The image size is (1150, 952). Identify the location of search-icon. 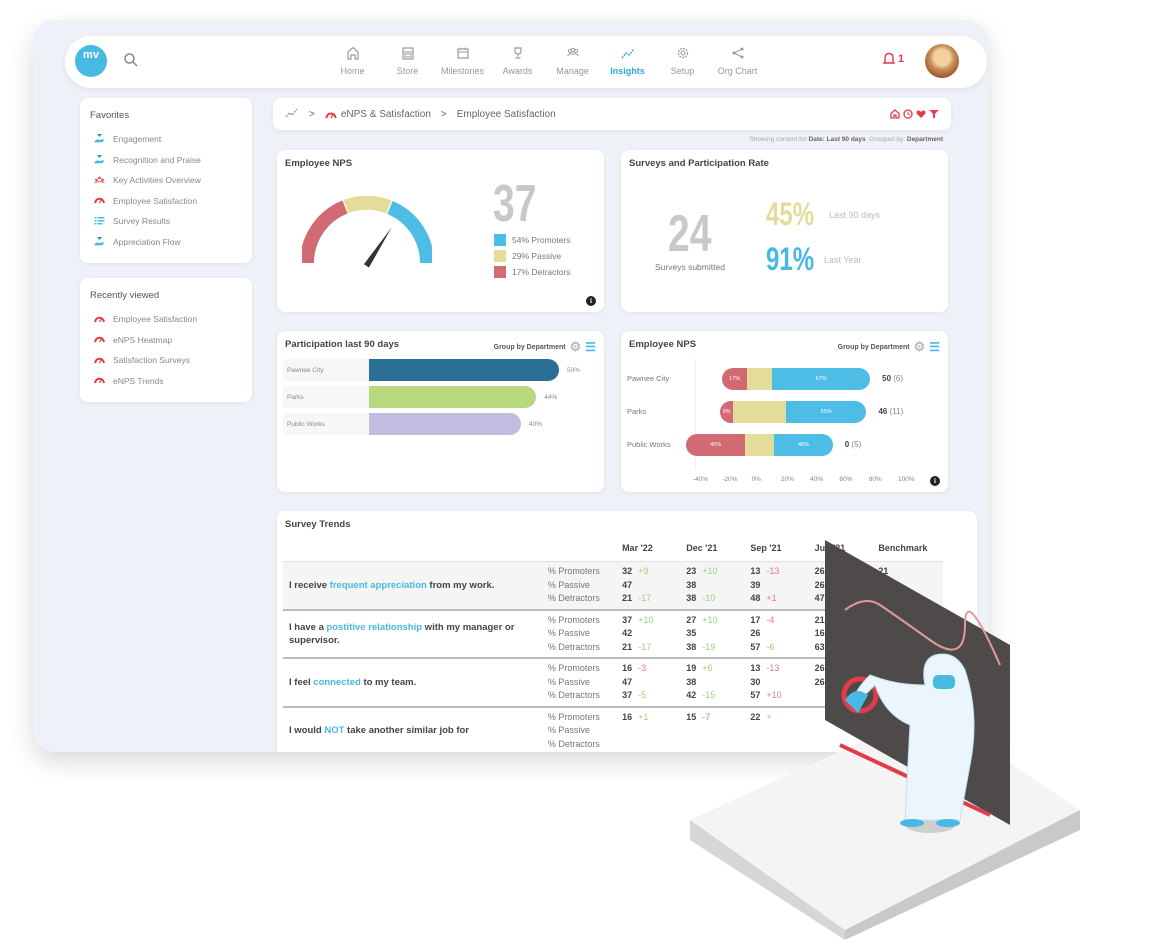
(131, 62).